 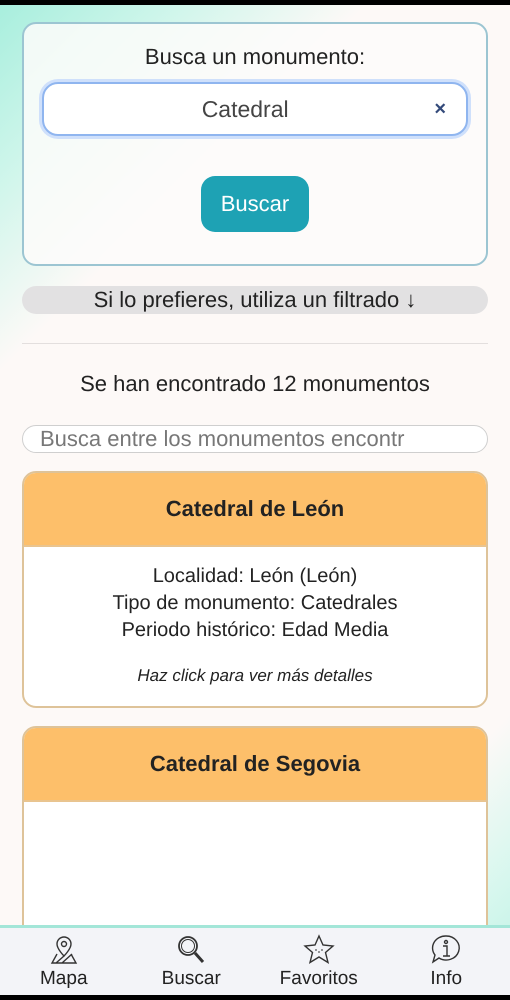 What do you see at coordinates (255, 510) in the screenshot?
I see `monument-name: Catedral de León` at bounding box center [255, 510].